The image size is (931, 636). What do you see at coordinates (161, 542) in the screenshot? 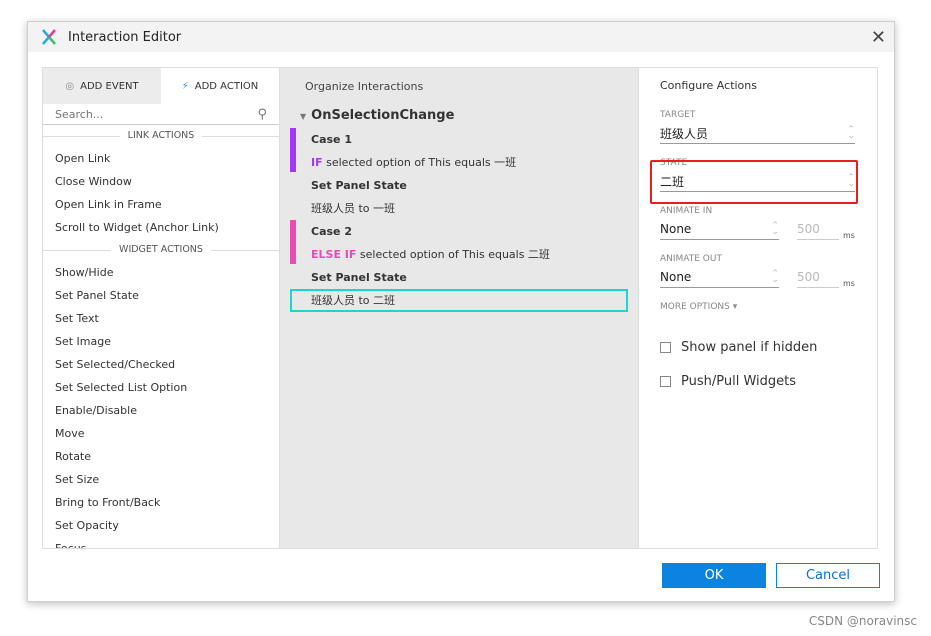
I see `action-item: Focus` at bounding box center [161, 542].